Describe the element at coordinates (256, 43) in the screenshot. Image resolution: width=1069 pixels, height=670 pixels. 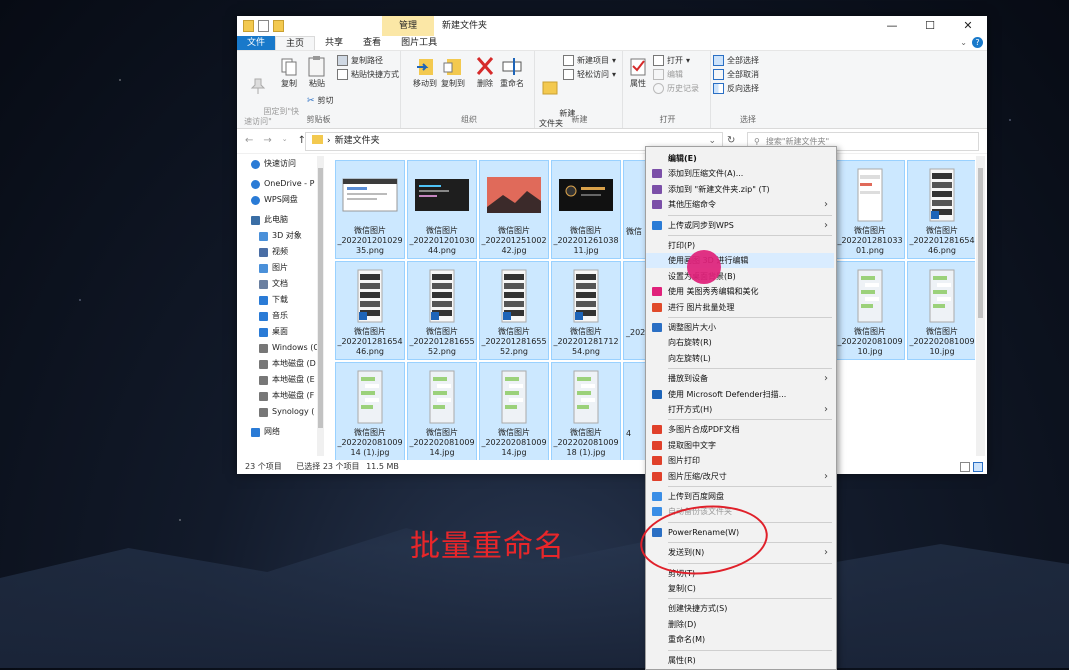
I see `tab-file: 文件` at that location.